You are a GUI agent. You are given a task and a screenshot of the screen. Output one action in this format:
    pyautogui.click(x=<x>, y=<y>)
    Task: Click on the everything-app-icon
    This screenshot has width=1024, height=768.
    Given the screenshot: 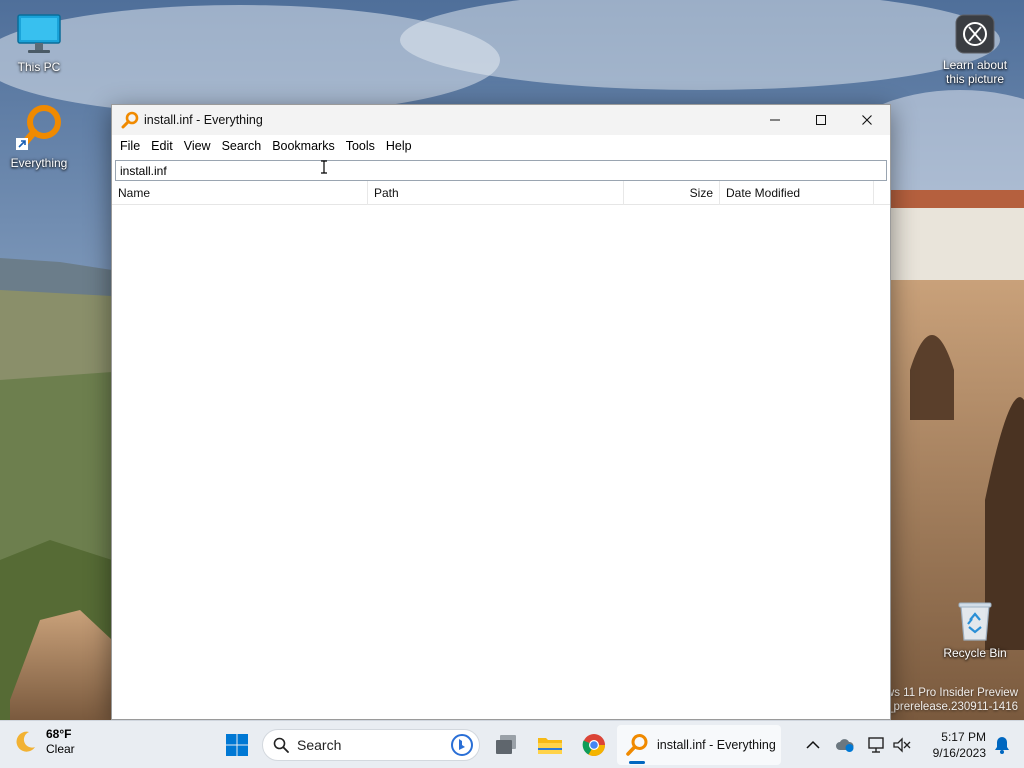 What is the action you would take?
    pyautogui.click(x=127, y=120)
    